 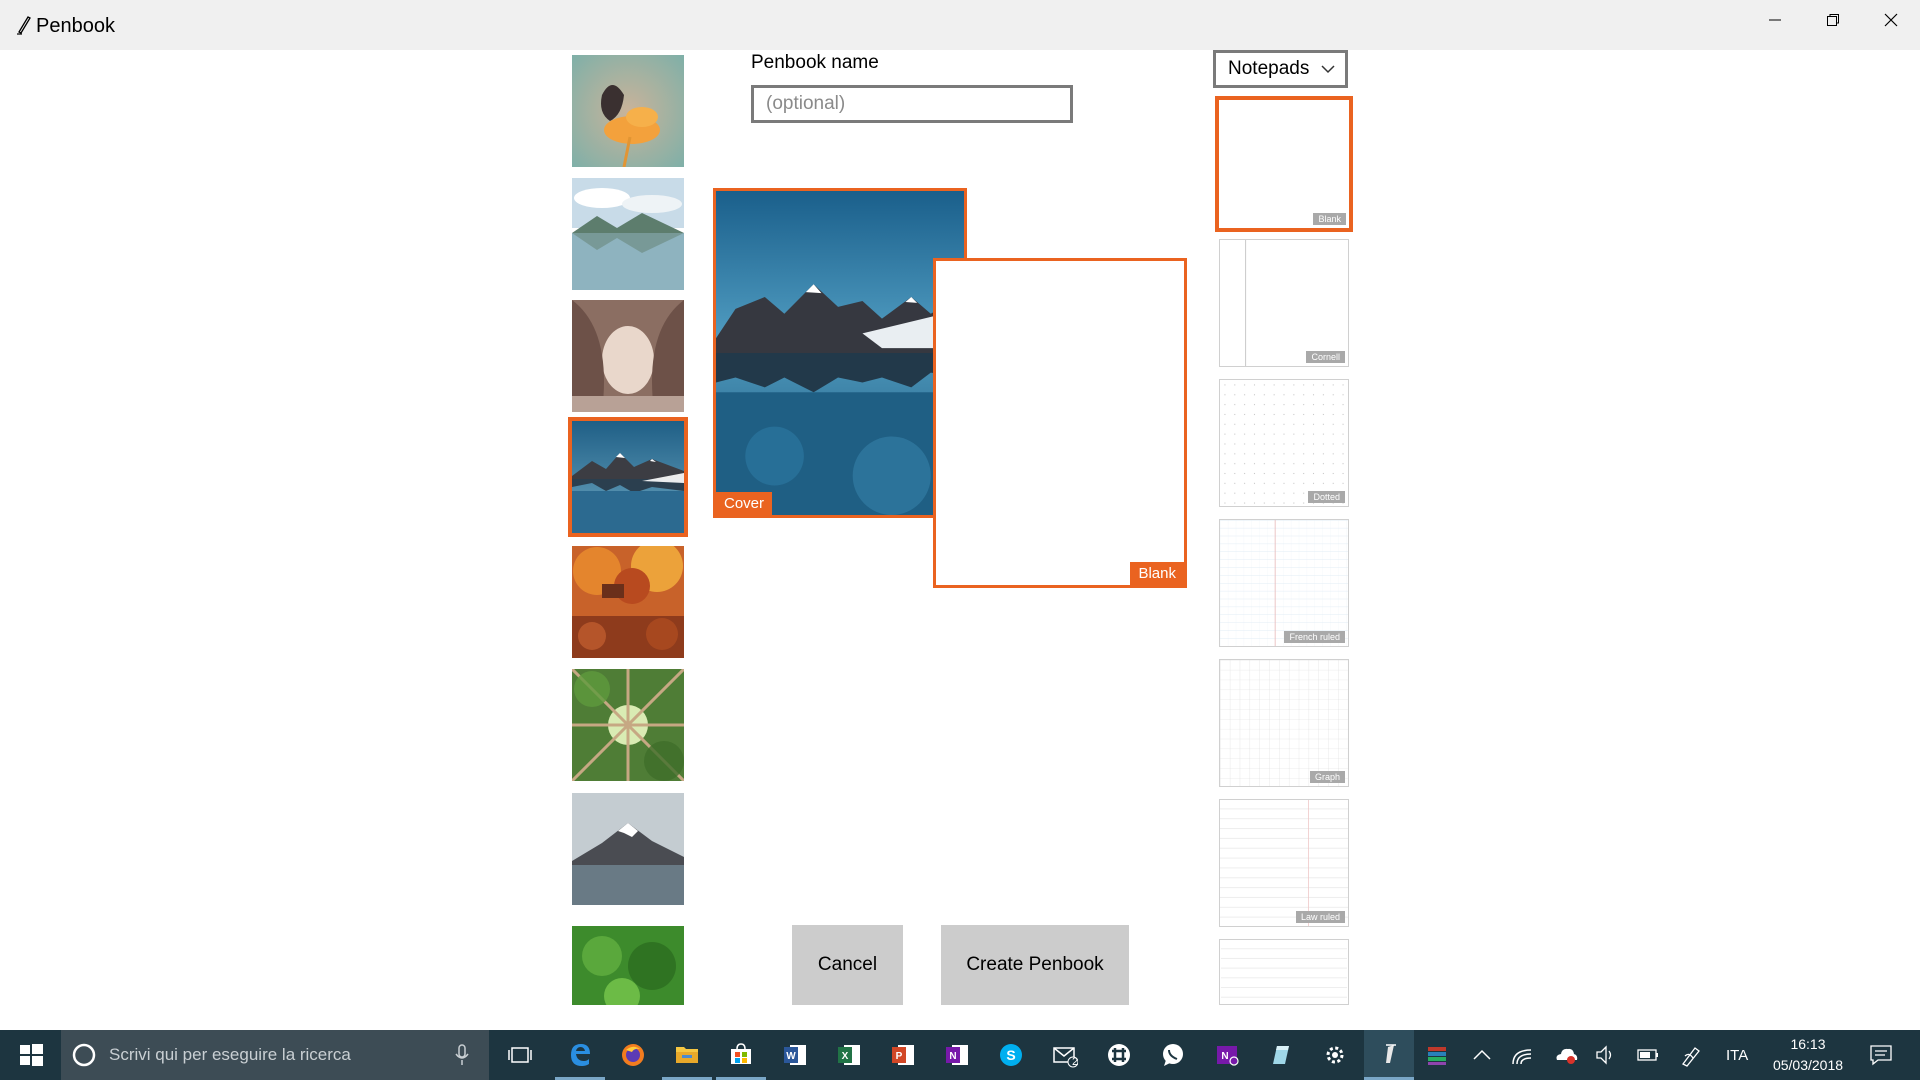 I want to click on notepads-dropdown: Notepads, so click(x=1280, y=69).